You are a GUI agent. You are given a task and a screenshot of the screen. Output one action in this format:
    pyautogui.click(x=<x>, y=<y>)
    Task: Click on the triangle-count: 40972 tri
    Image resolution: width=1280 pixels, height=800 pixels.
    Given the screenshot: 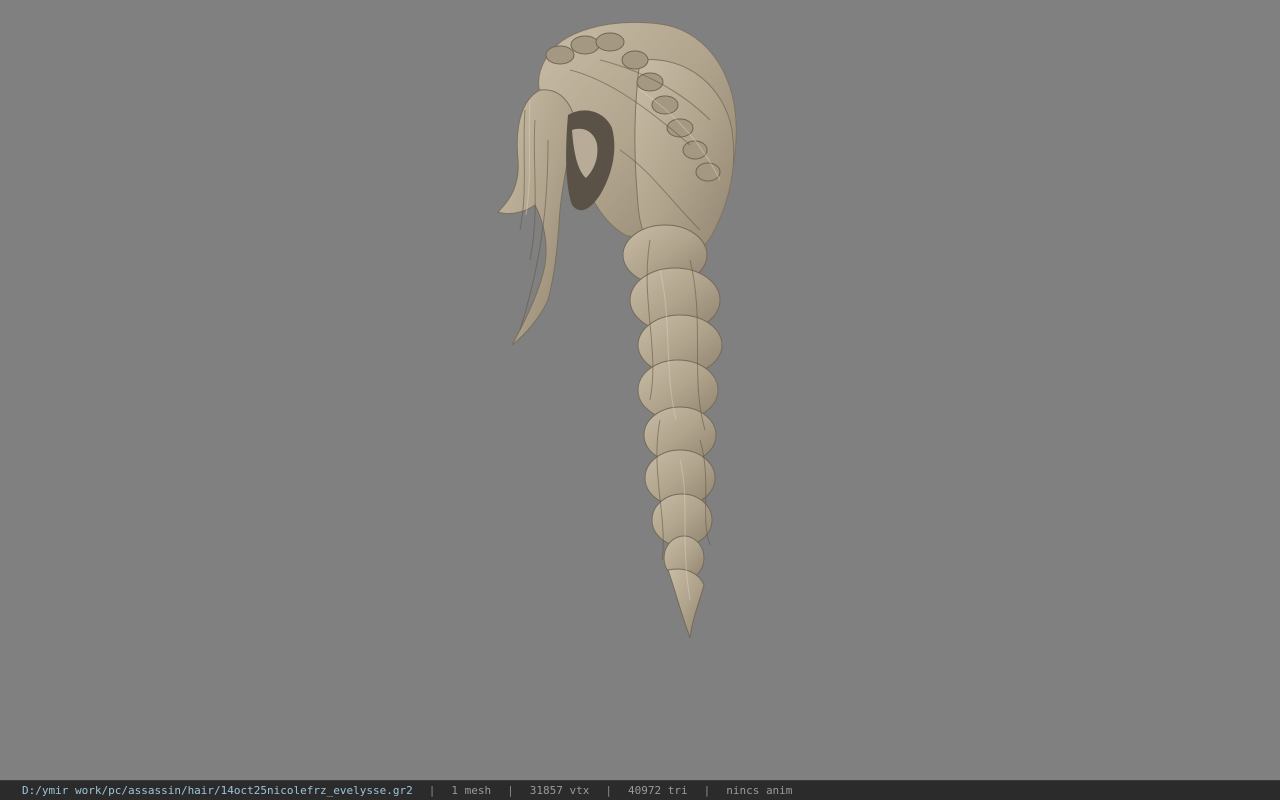 What is the action you would take?
    pyautogui.click(x=657, y=790)
    